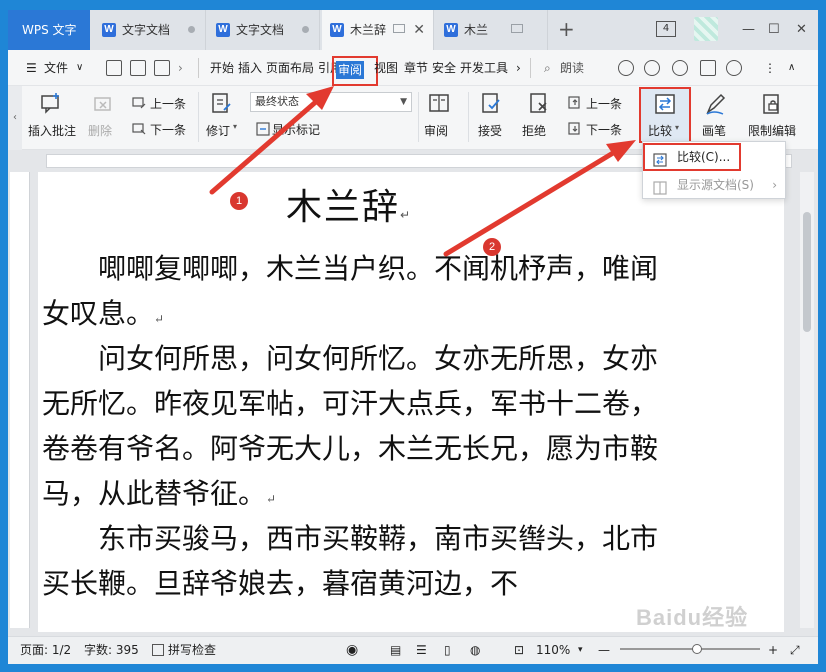 Image resolution: width=826 pixels, height=672 pixels. What do you see at coordinates (222, 68) in the screenshot?
I see `menu-start: 开始` at bounding box center [222, 68].